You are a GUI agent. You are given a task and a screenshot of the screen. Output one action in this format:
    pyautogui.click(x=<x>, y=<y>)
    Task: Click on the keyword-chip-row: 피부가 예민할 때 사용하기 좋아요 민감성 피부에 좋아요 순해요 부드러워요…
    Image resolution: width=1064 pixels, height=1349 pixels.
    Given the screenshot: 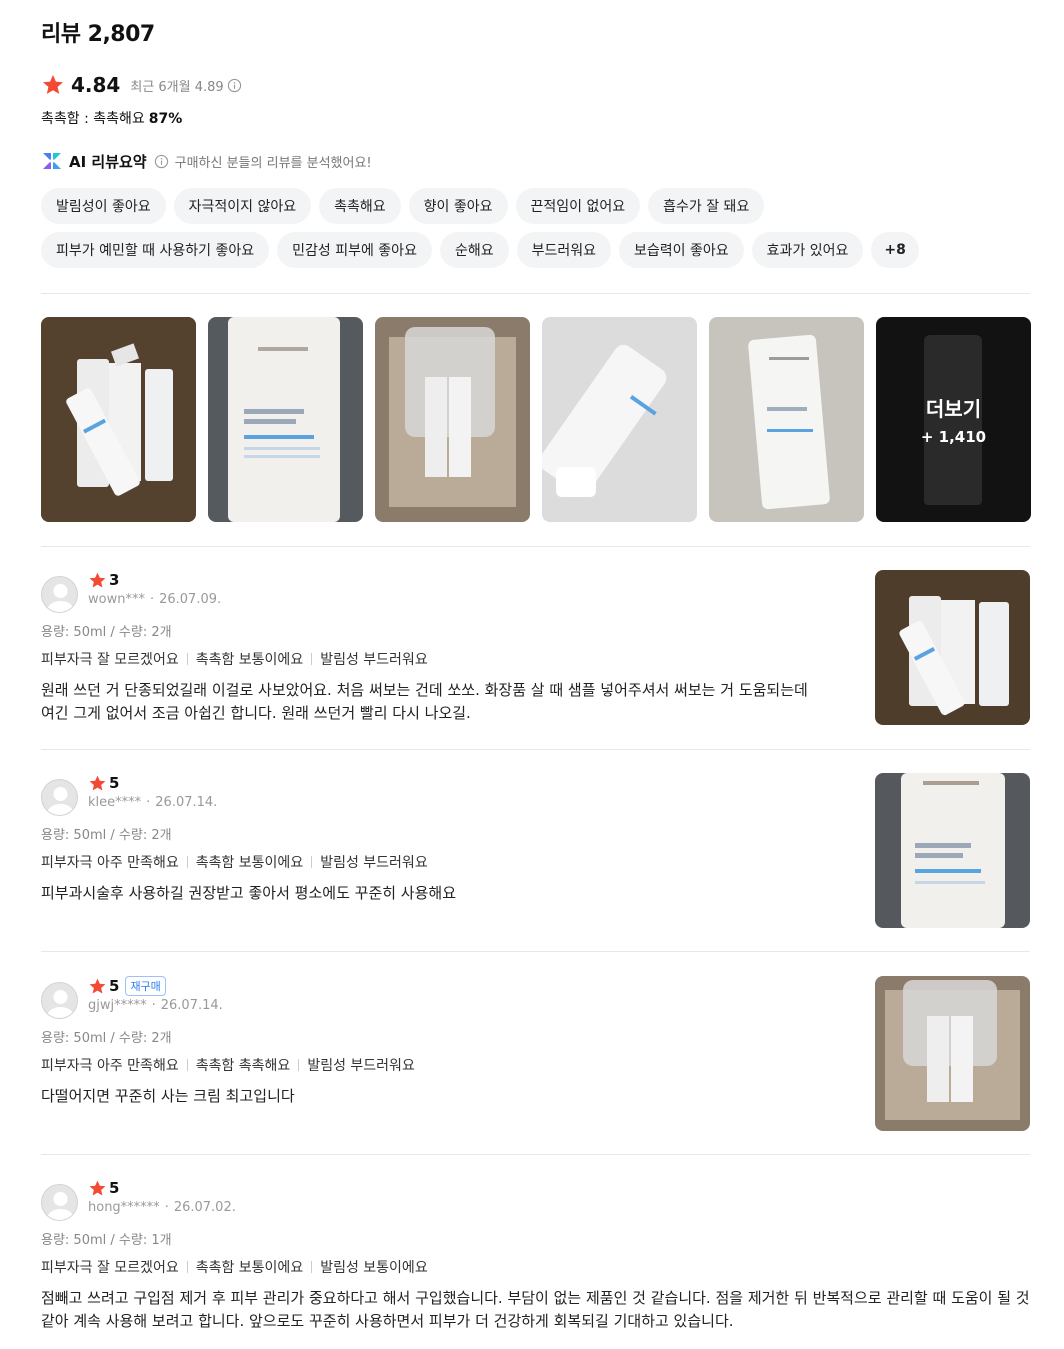 What is the action you would take?
    pyautogui.click(x=521, y=250)
    